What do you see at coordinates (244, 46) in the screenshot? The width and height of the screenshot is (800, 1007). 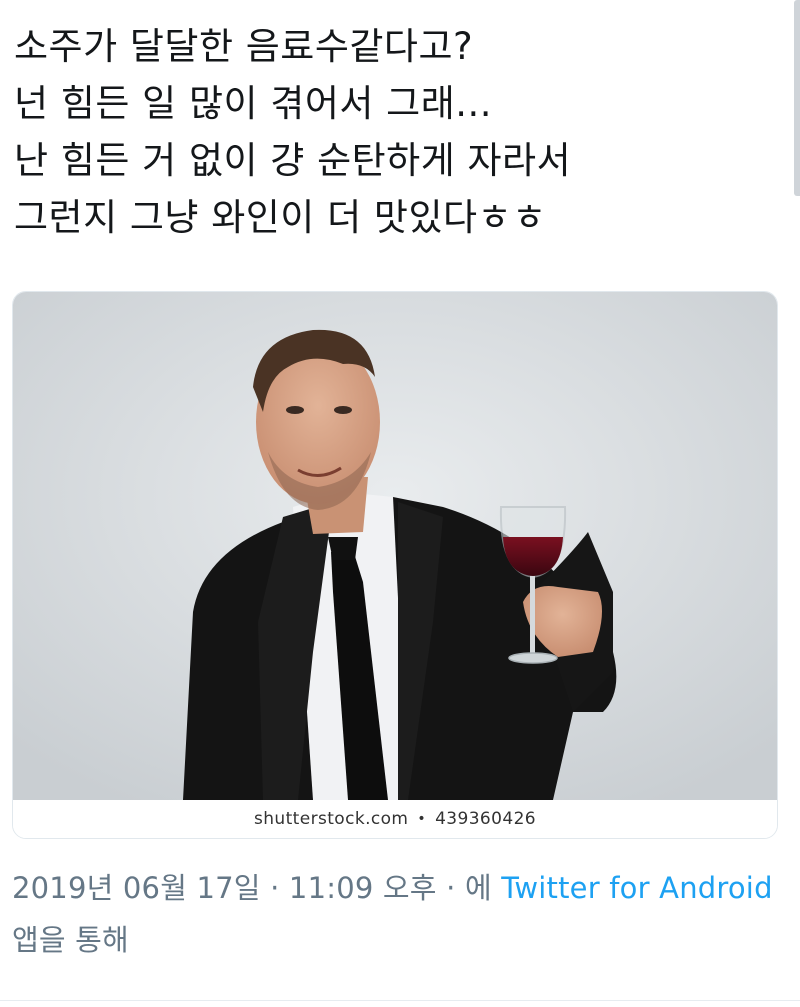 I see `tweet-text-line: 소주가 달달한 음료수같다고?` at bounding box center [244, 46].